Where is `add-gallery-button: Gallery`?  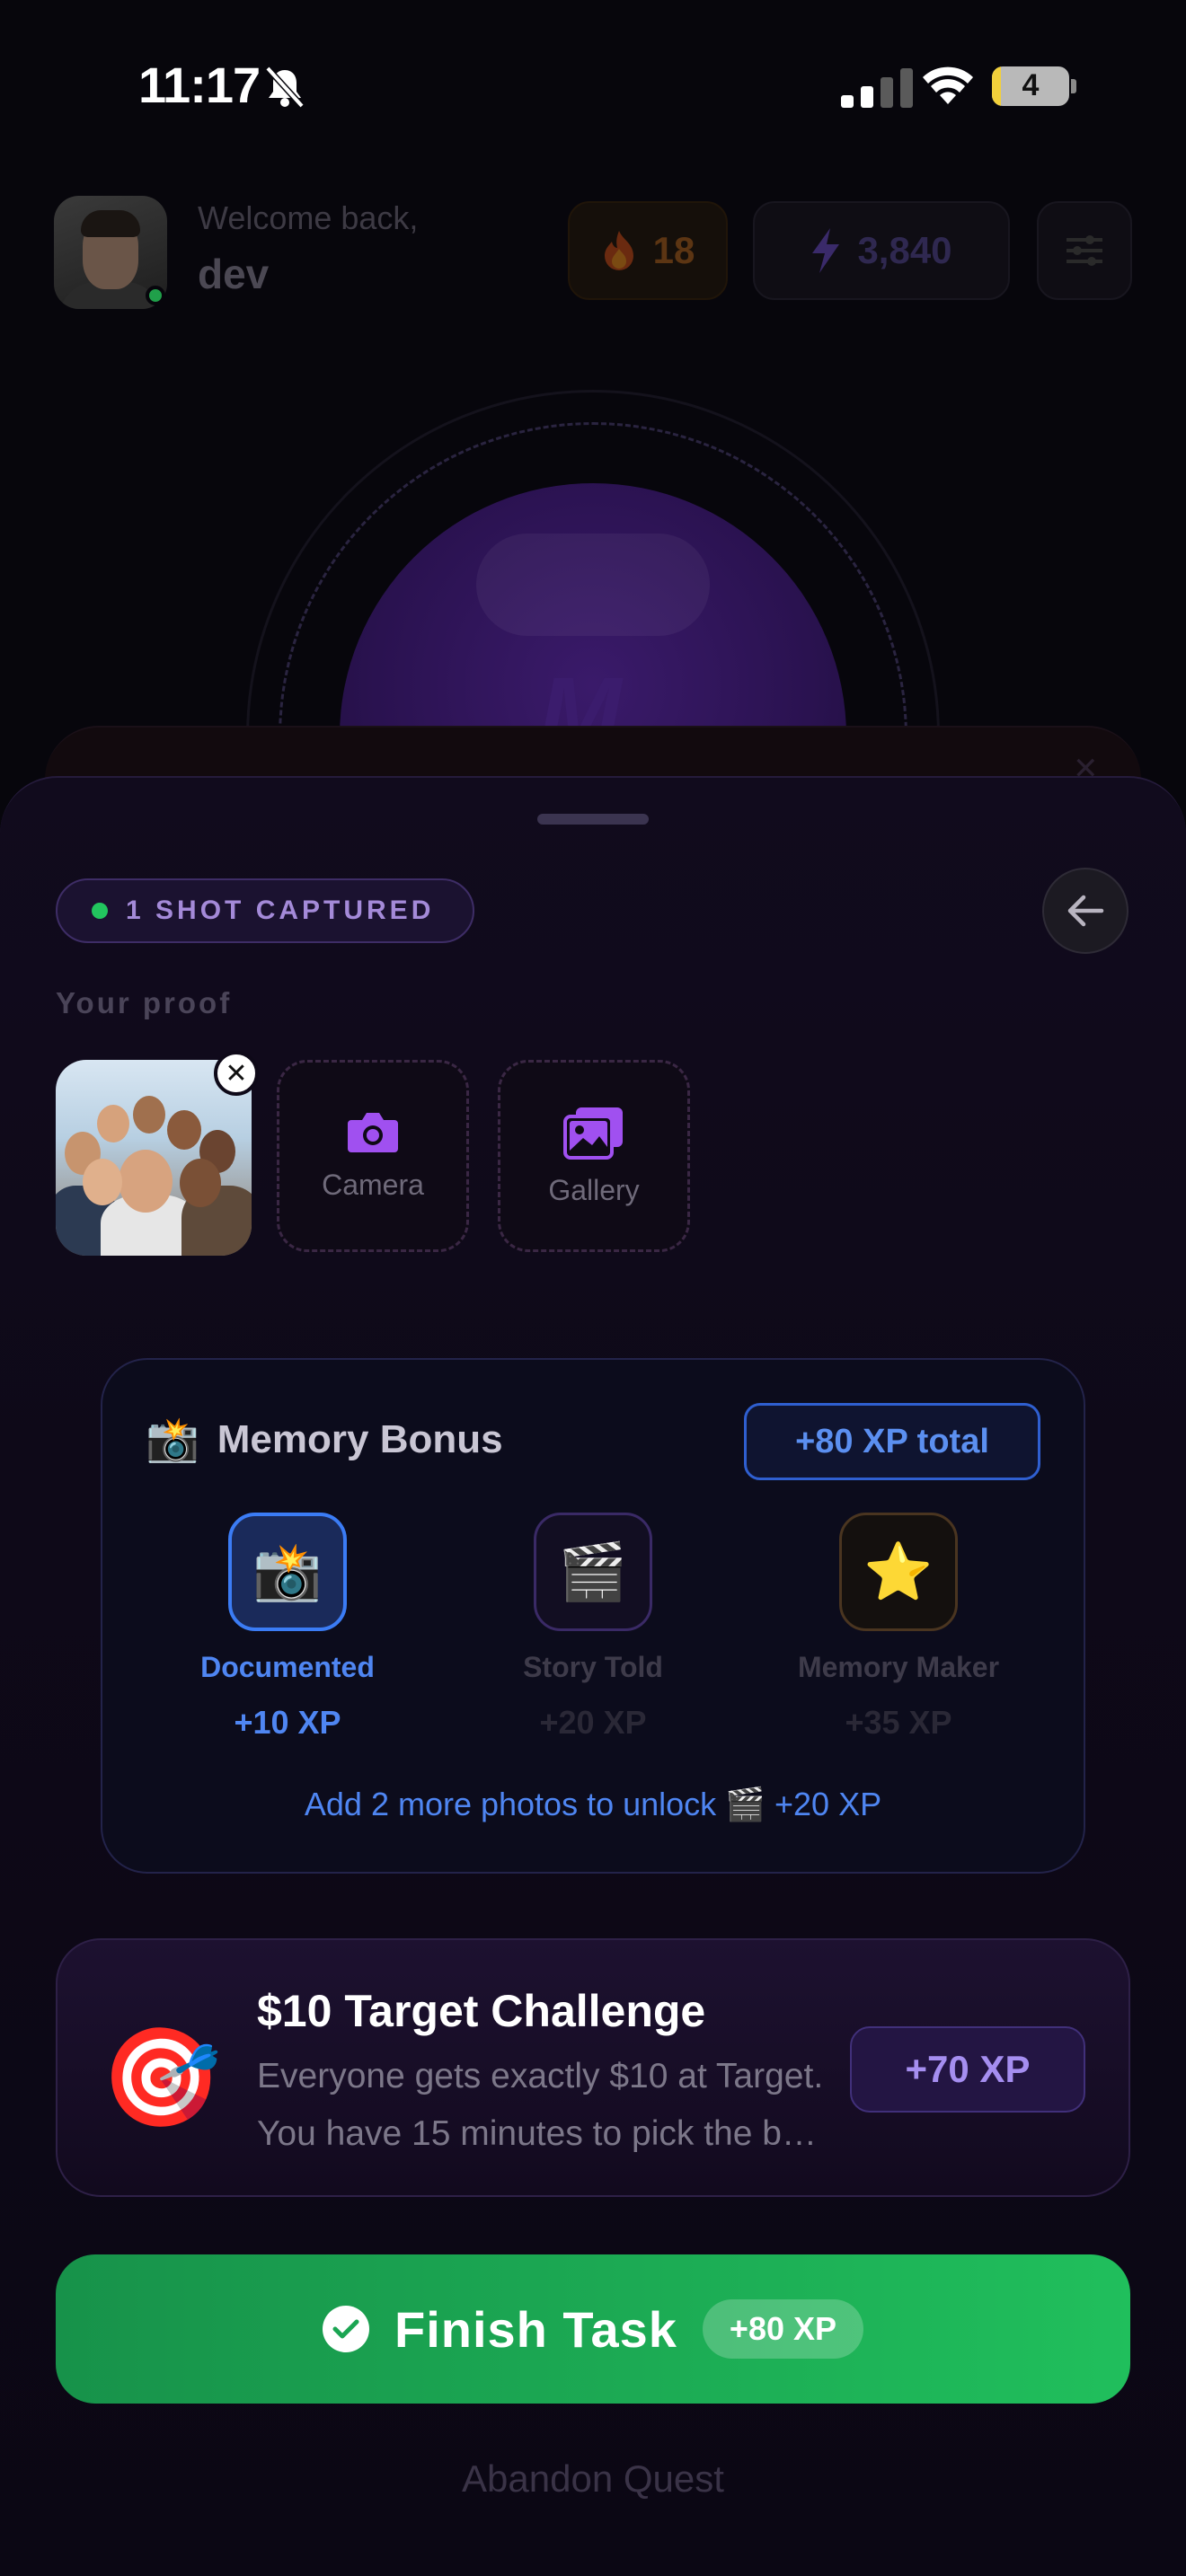
add-gallery-button: Gallery is located at coordinates (594, 1156).